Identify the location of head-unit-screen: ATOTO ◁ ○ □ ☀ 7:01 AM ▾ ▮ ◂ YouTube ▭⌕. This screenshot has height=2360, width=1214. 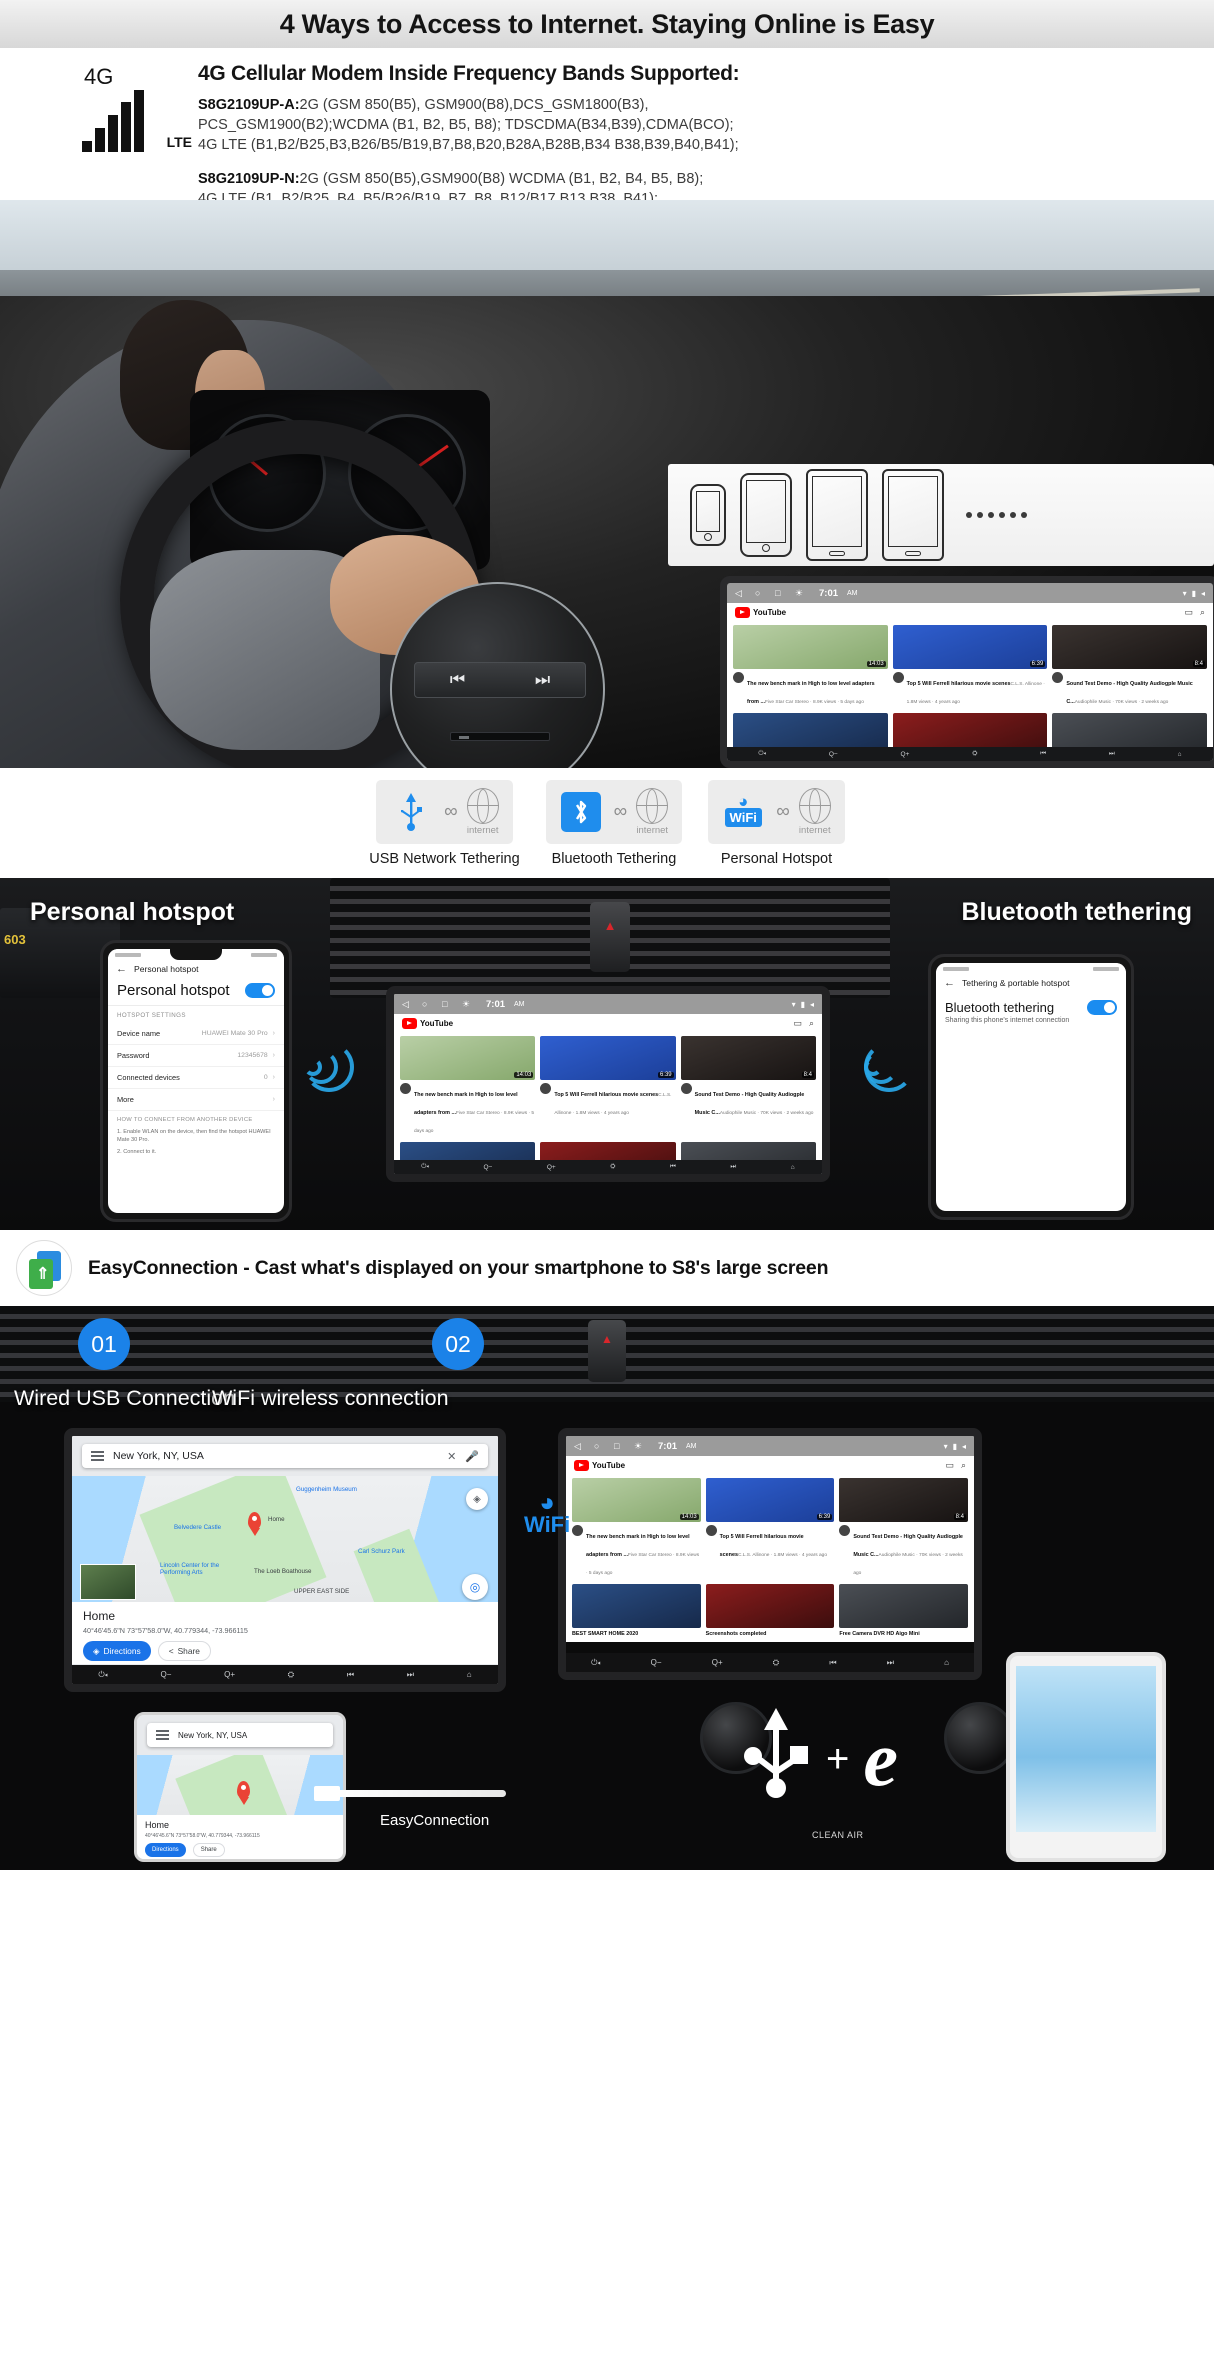
(967, 672).